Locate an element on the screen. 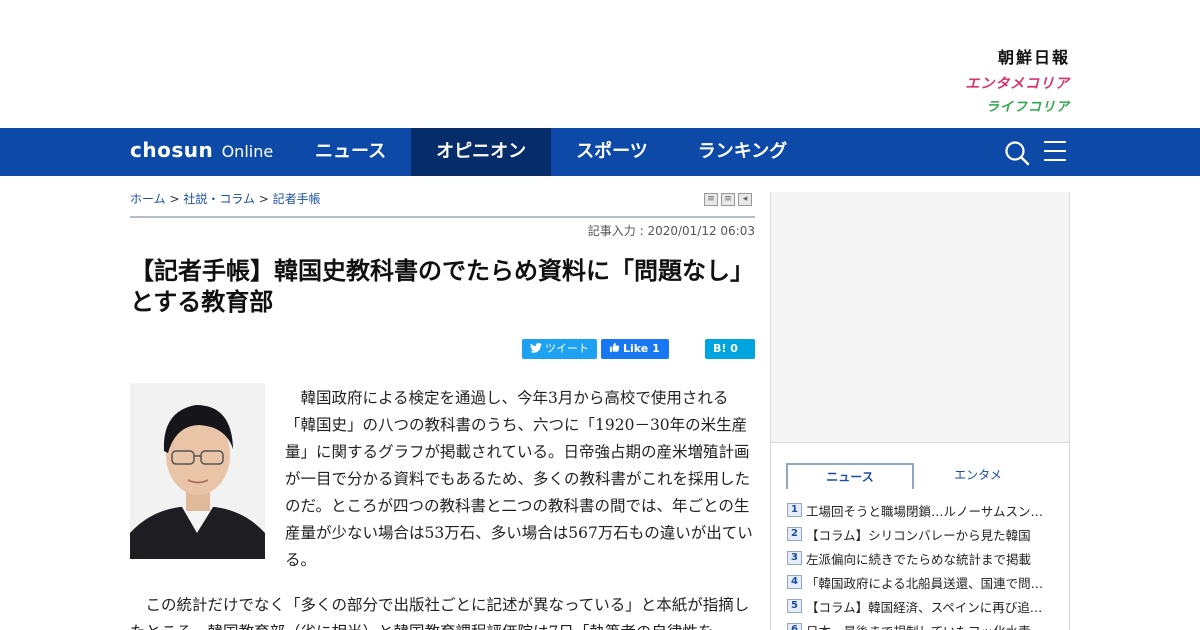 This screenshot has width=1200, height=630. news-headline: 【コラム】韓国経済、スペインに再び追い越される is located at coordinates (926, 607).